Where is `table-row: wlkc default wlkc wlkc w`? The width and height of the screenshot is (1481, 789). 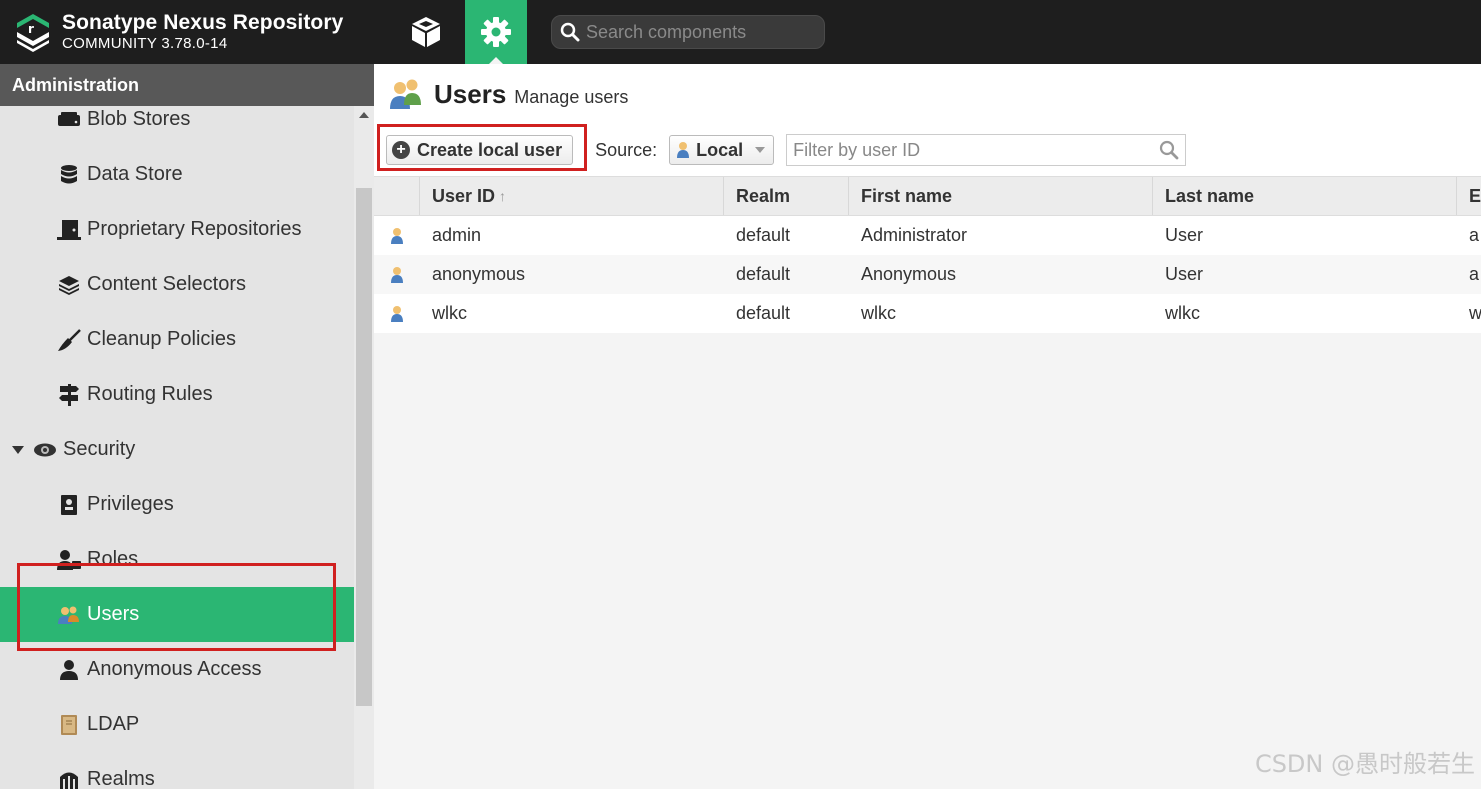
table-row: wlkc default wlkc wlkc w is located at coordinates (927, 313).